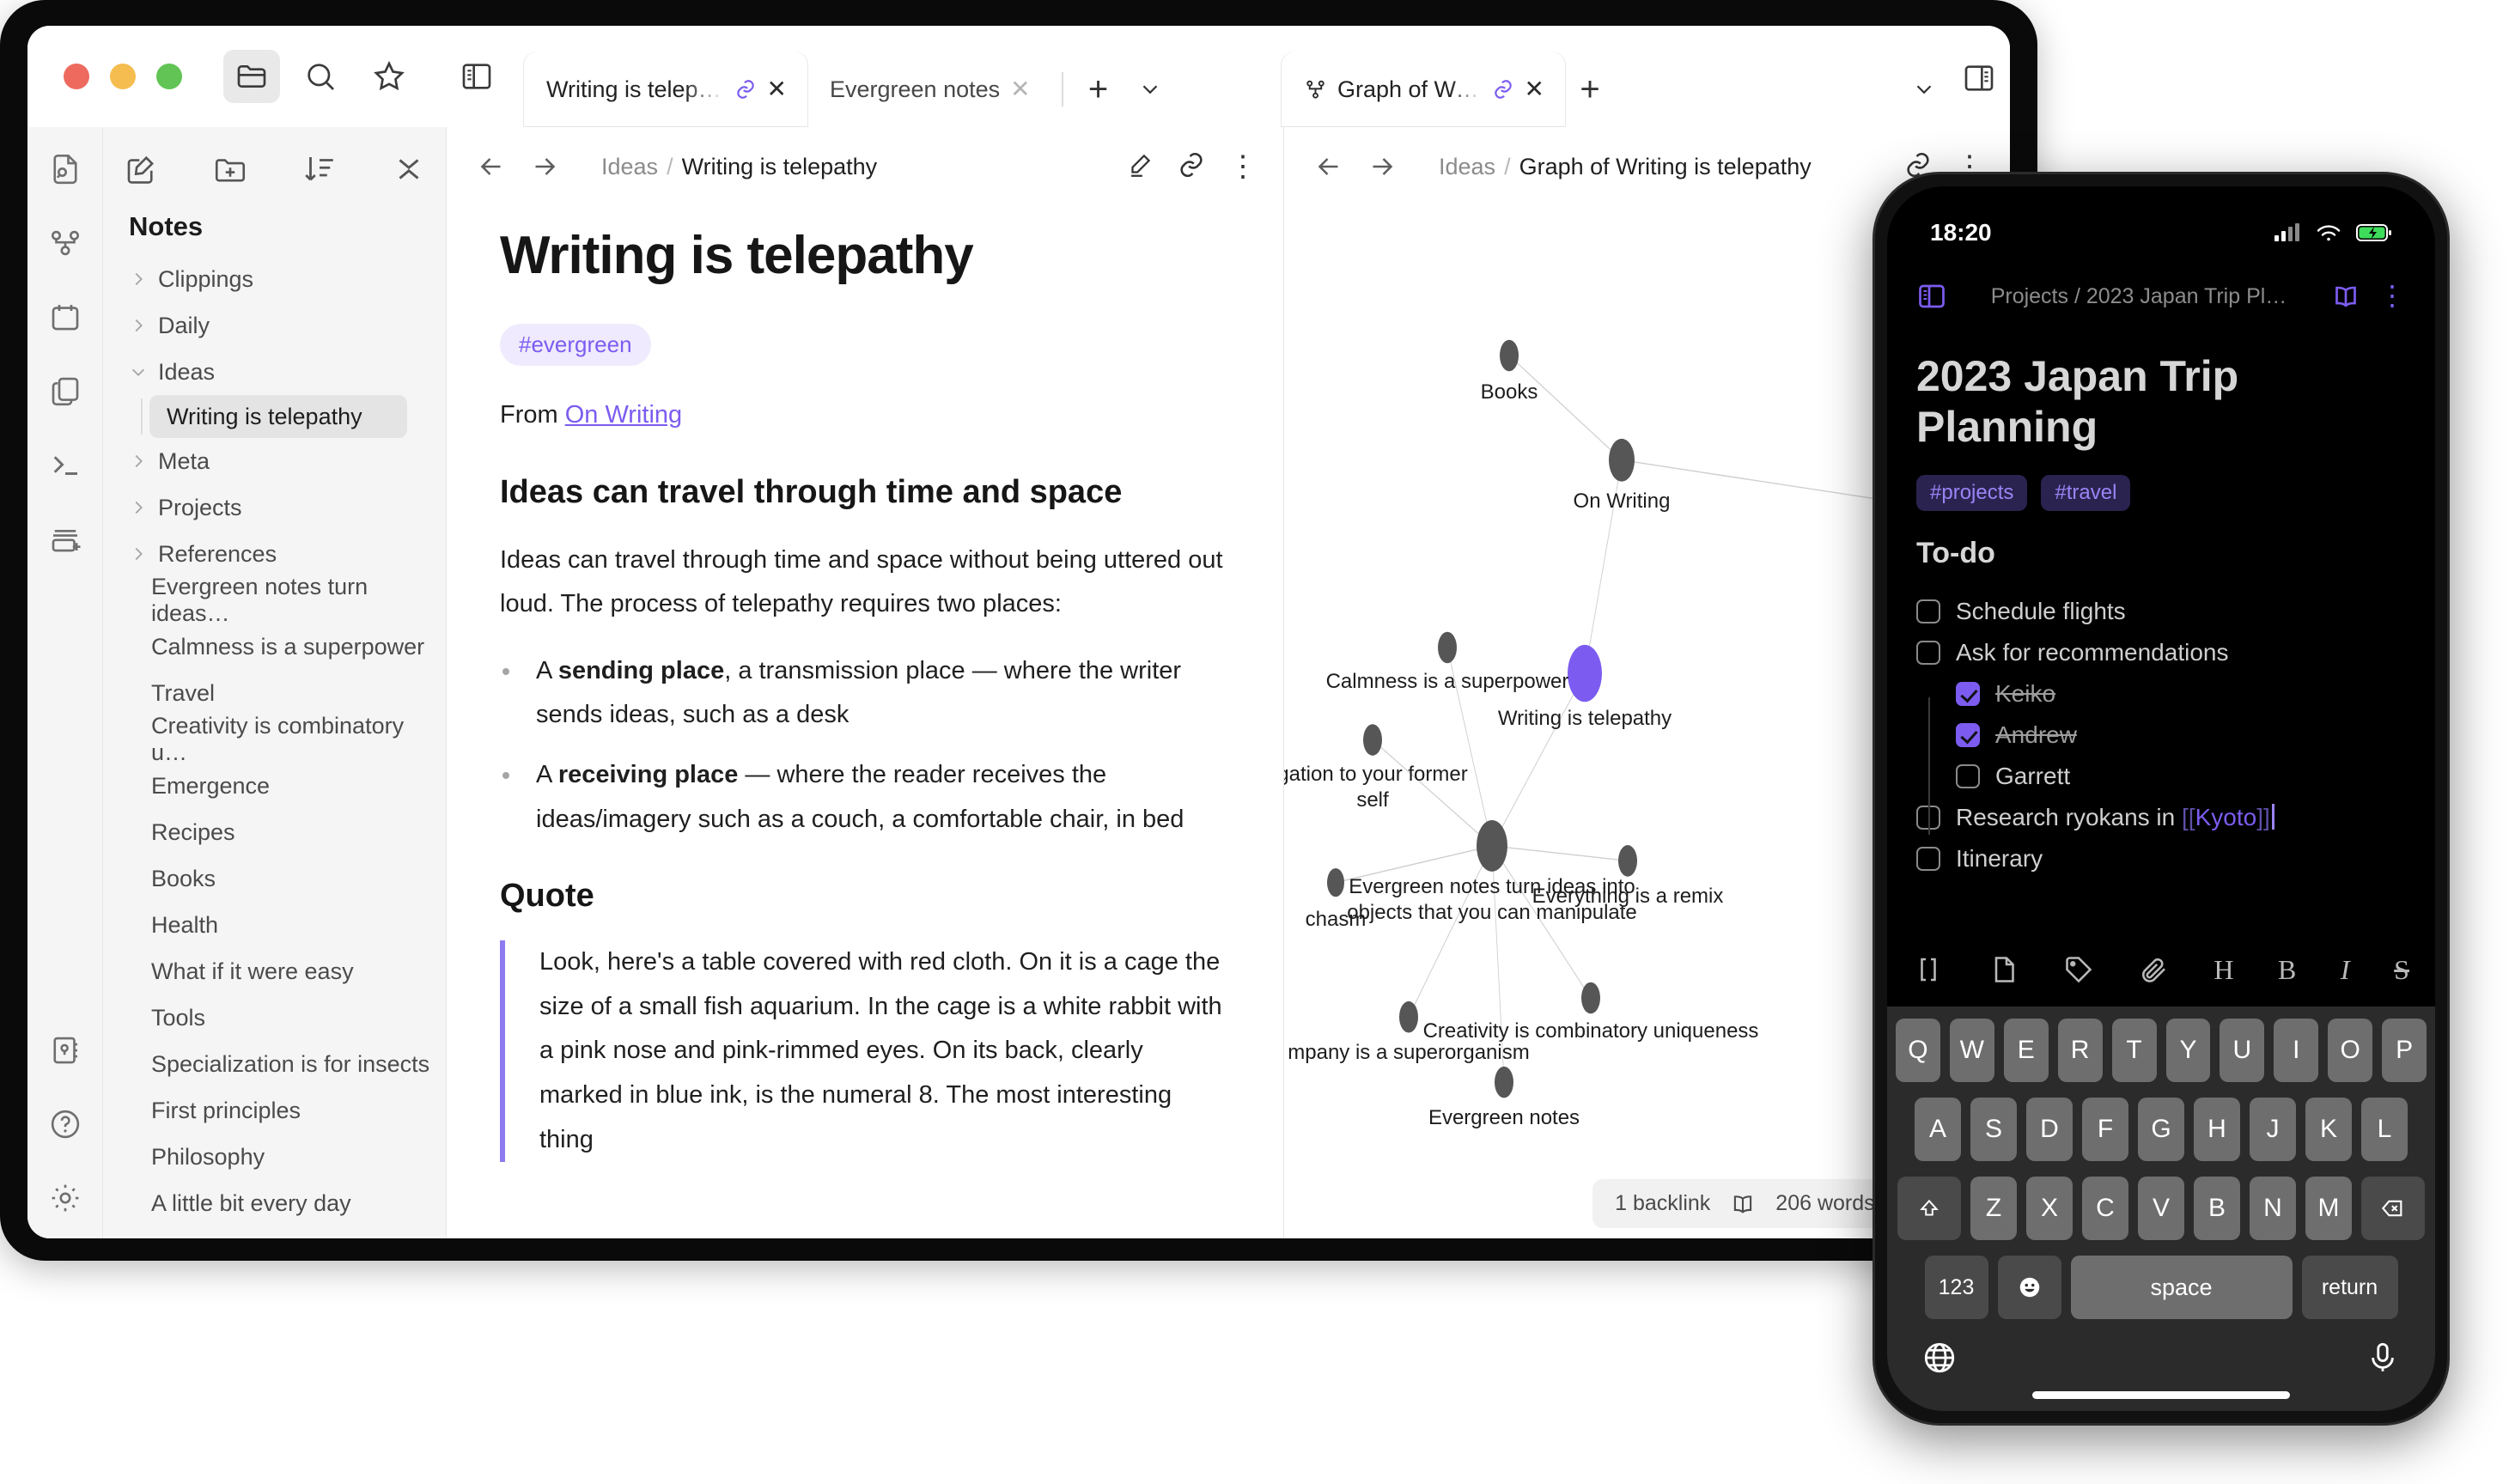 The width and height of the screenshot is (2515, 1484). Describe the element at coordinates (274, 1157) in the screenshot. I see `file-philosophy: Philosophy` at that location.